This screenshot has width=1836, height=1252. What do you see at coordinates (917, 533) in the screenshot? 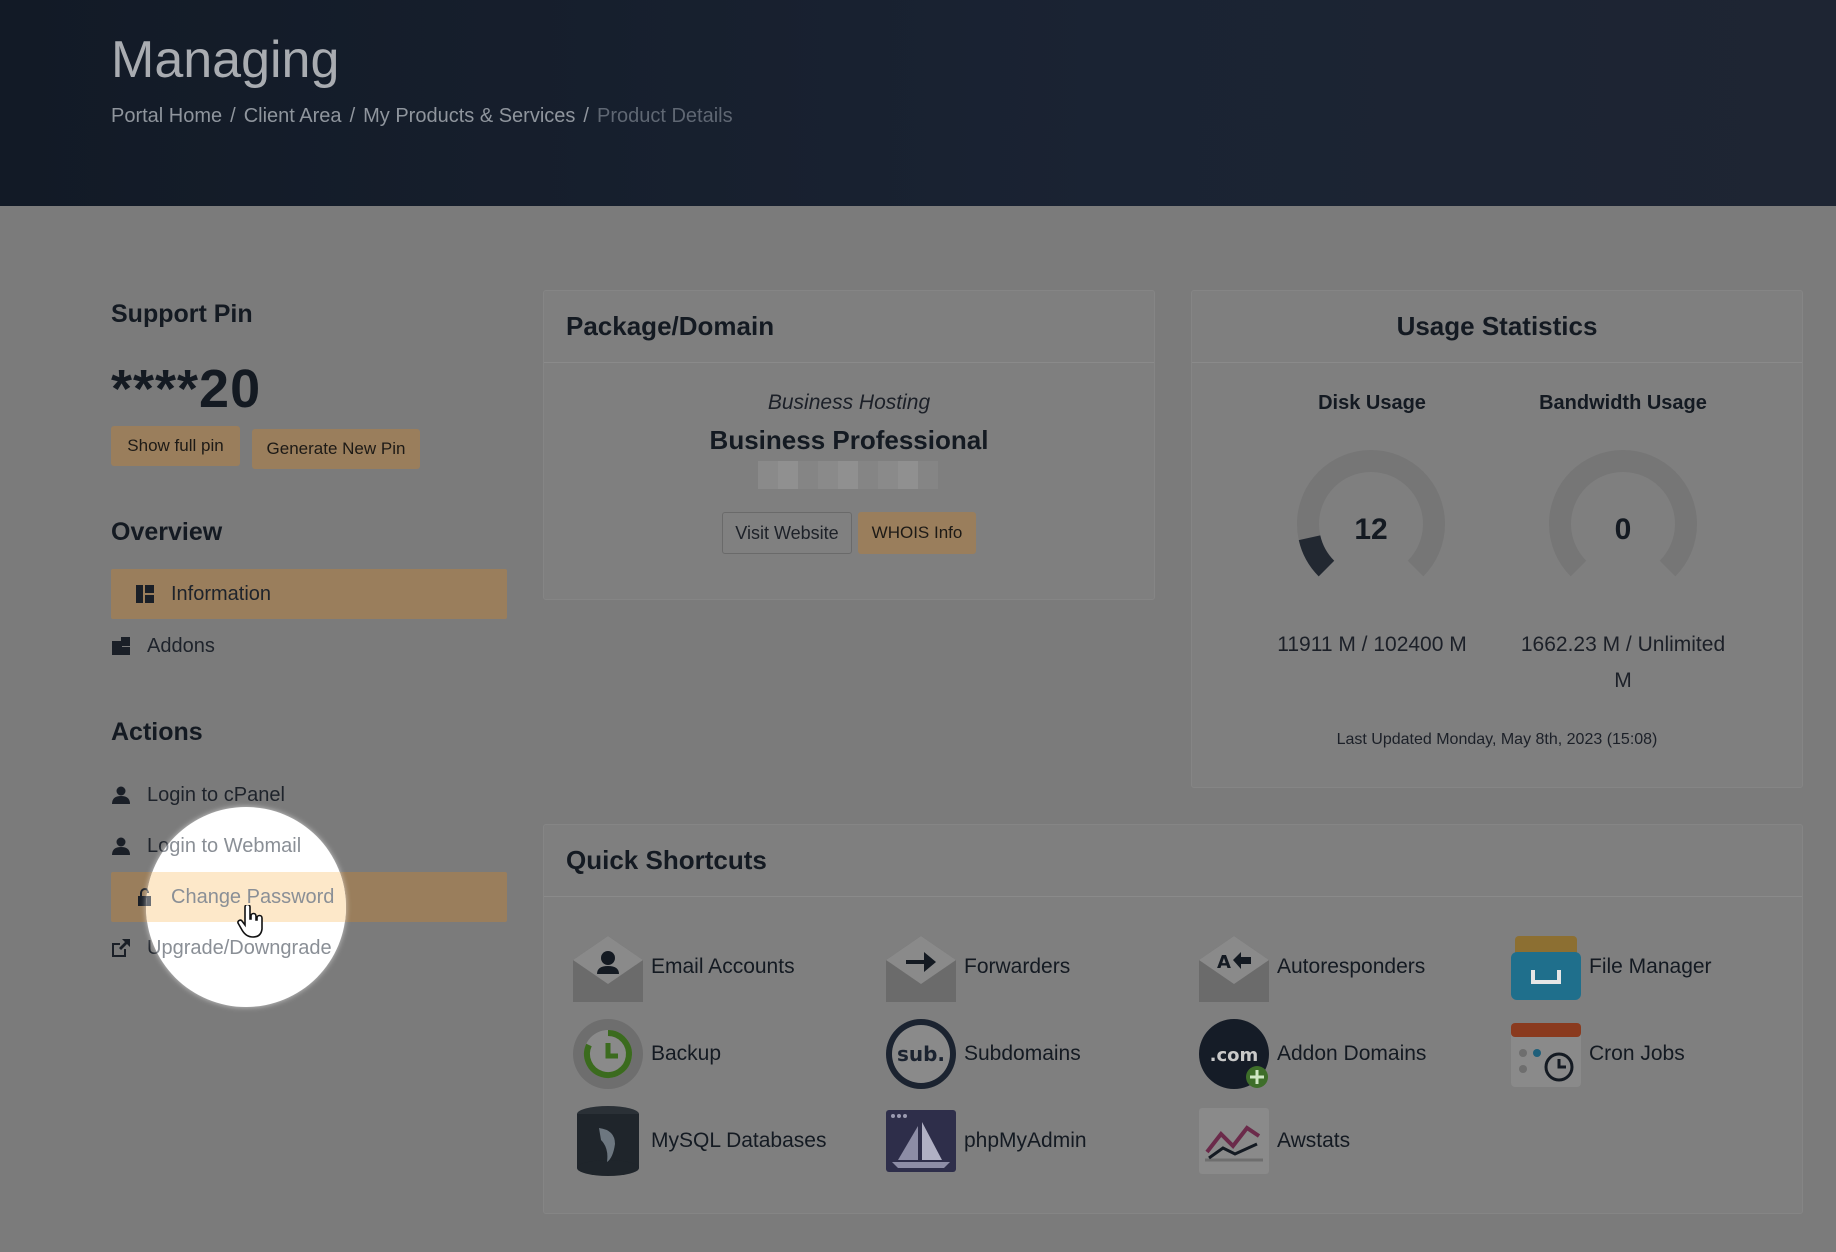
I see `whois-info-button: WHOIS Info` at bounding box center [917, 533].